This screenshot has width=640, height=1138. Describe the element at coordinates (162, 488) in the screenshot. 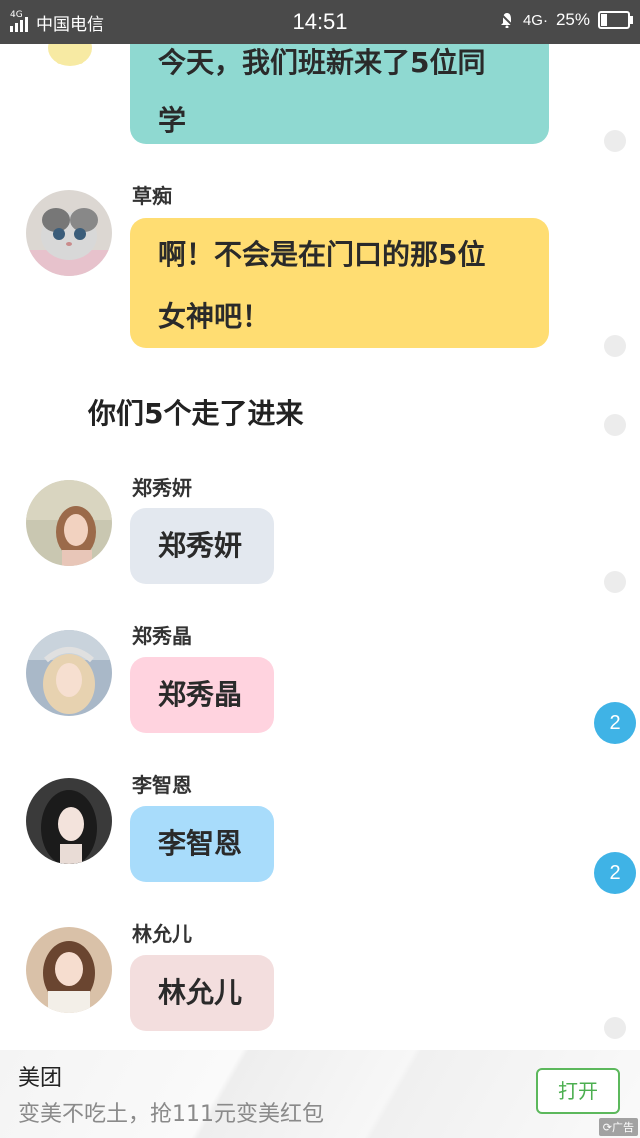

I see `sender-name: 郑秀妍` at that location.